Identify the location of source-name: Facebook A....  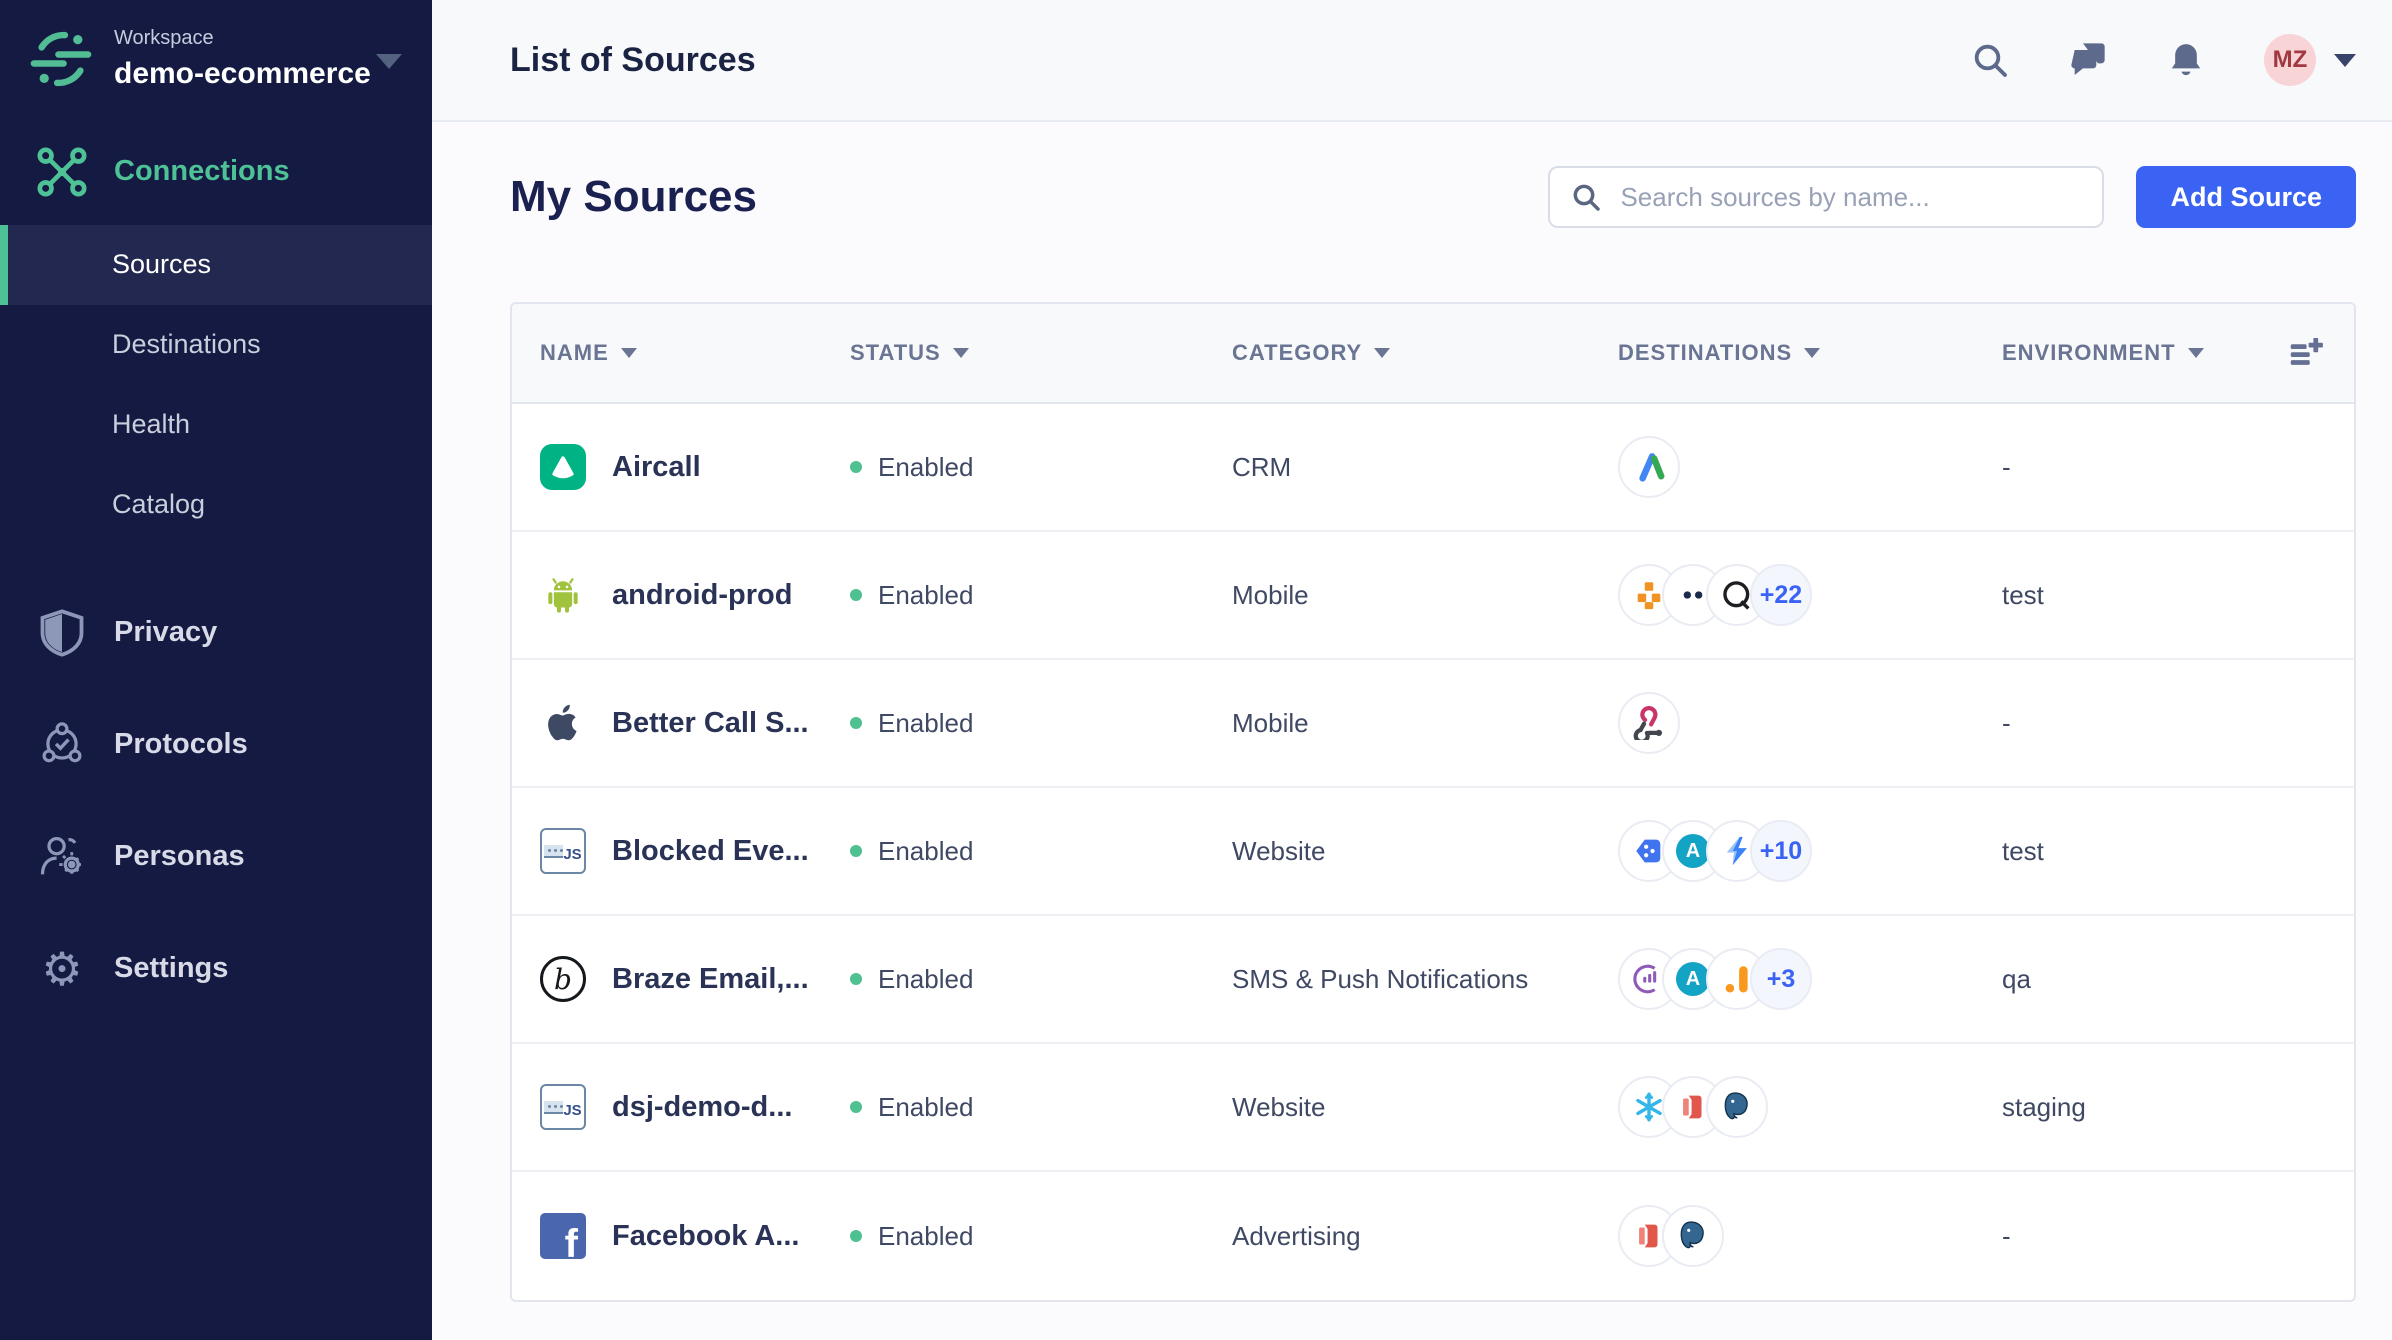
(705, 1236).